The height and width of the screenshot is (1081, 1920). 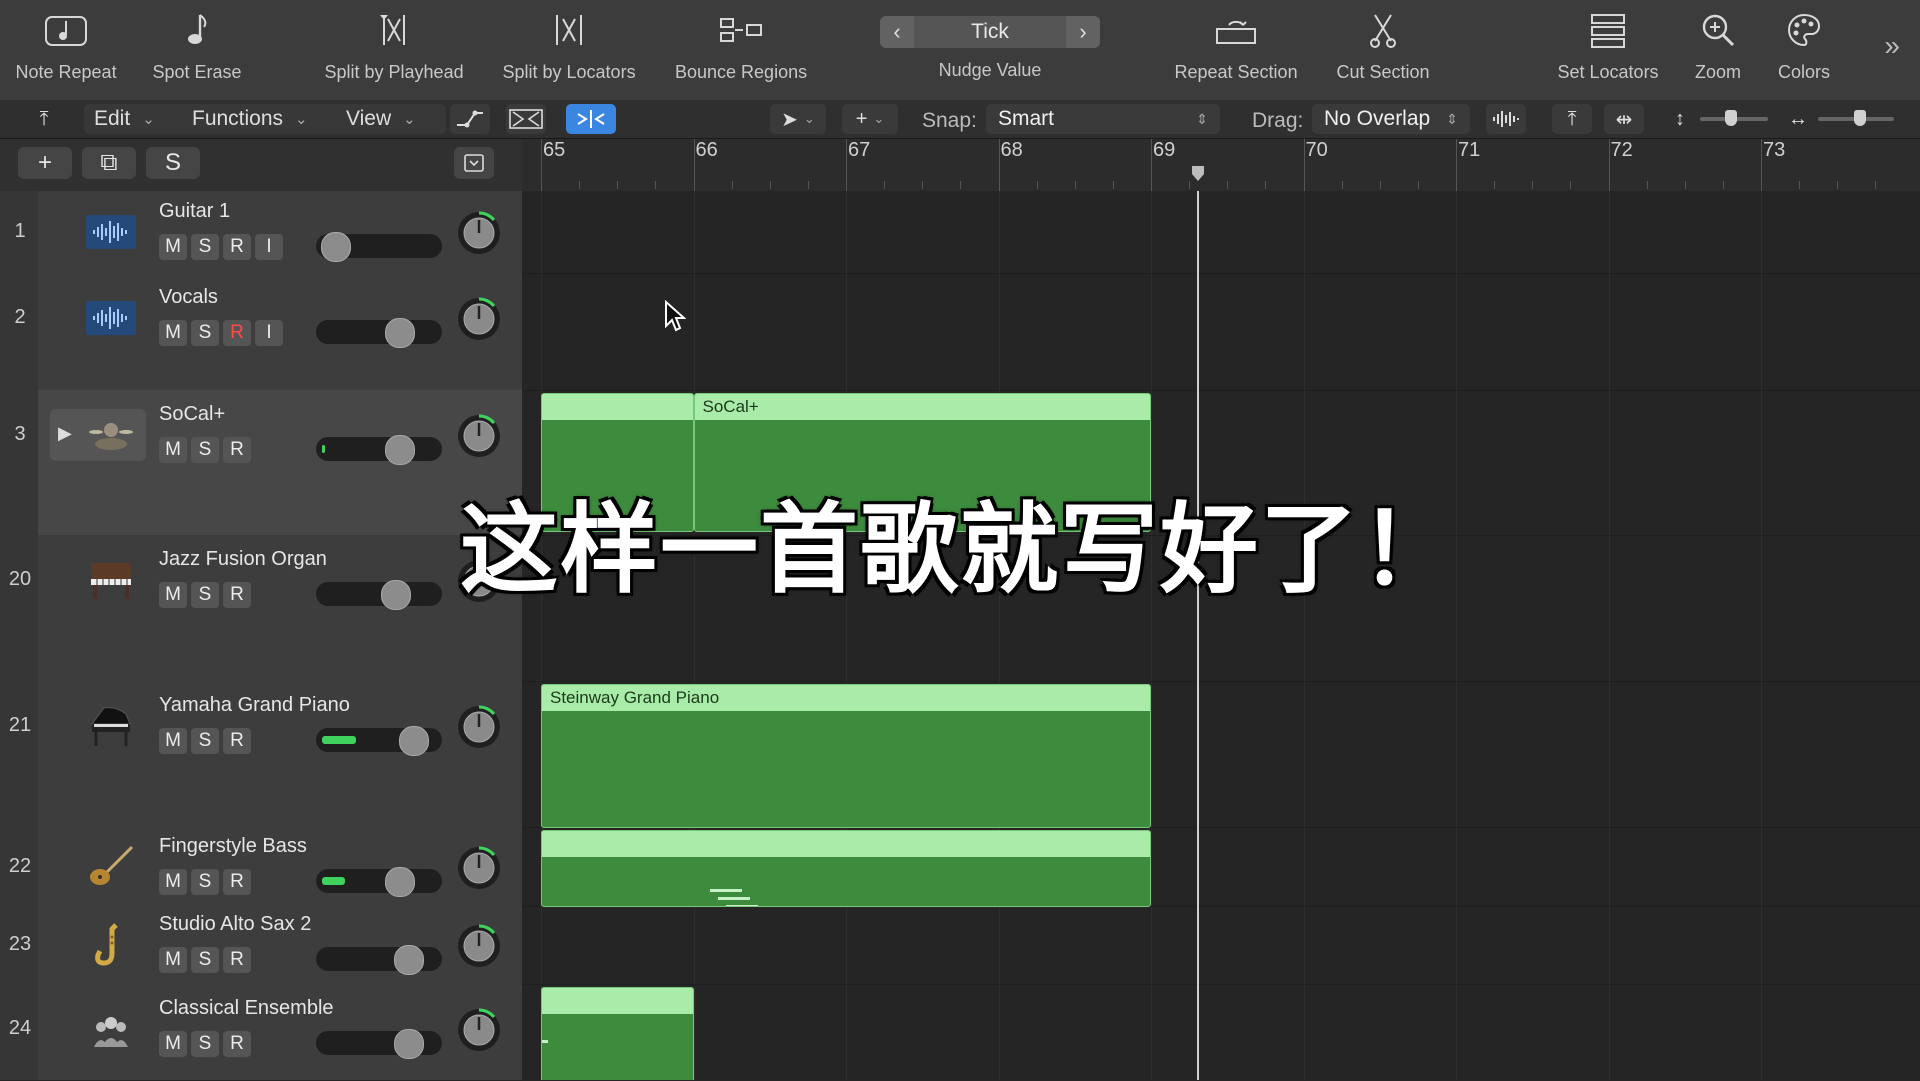 I want to click on split-locators-button: Split by Locators, so click(x=569, y=51).